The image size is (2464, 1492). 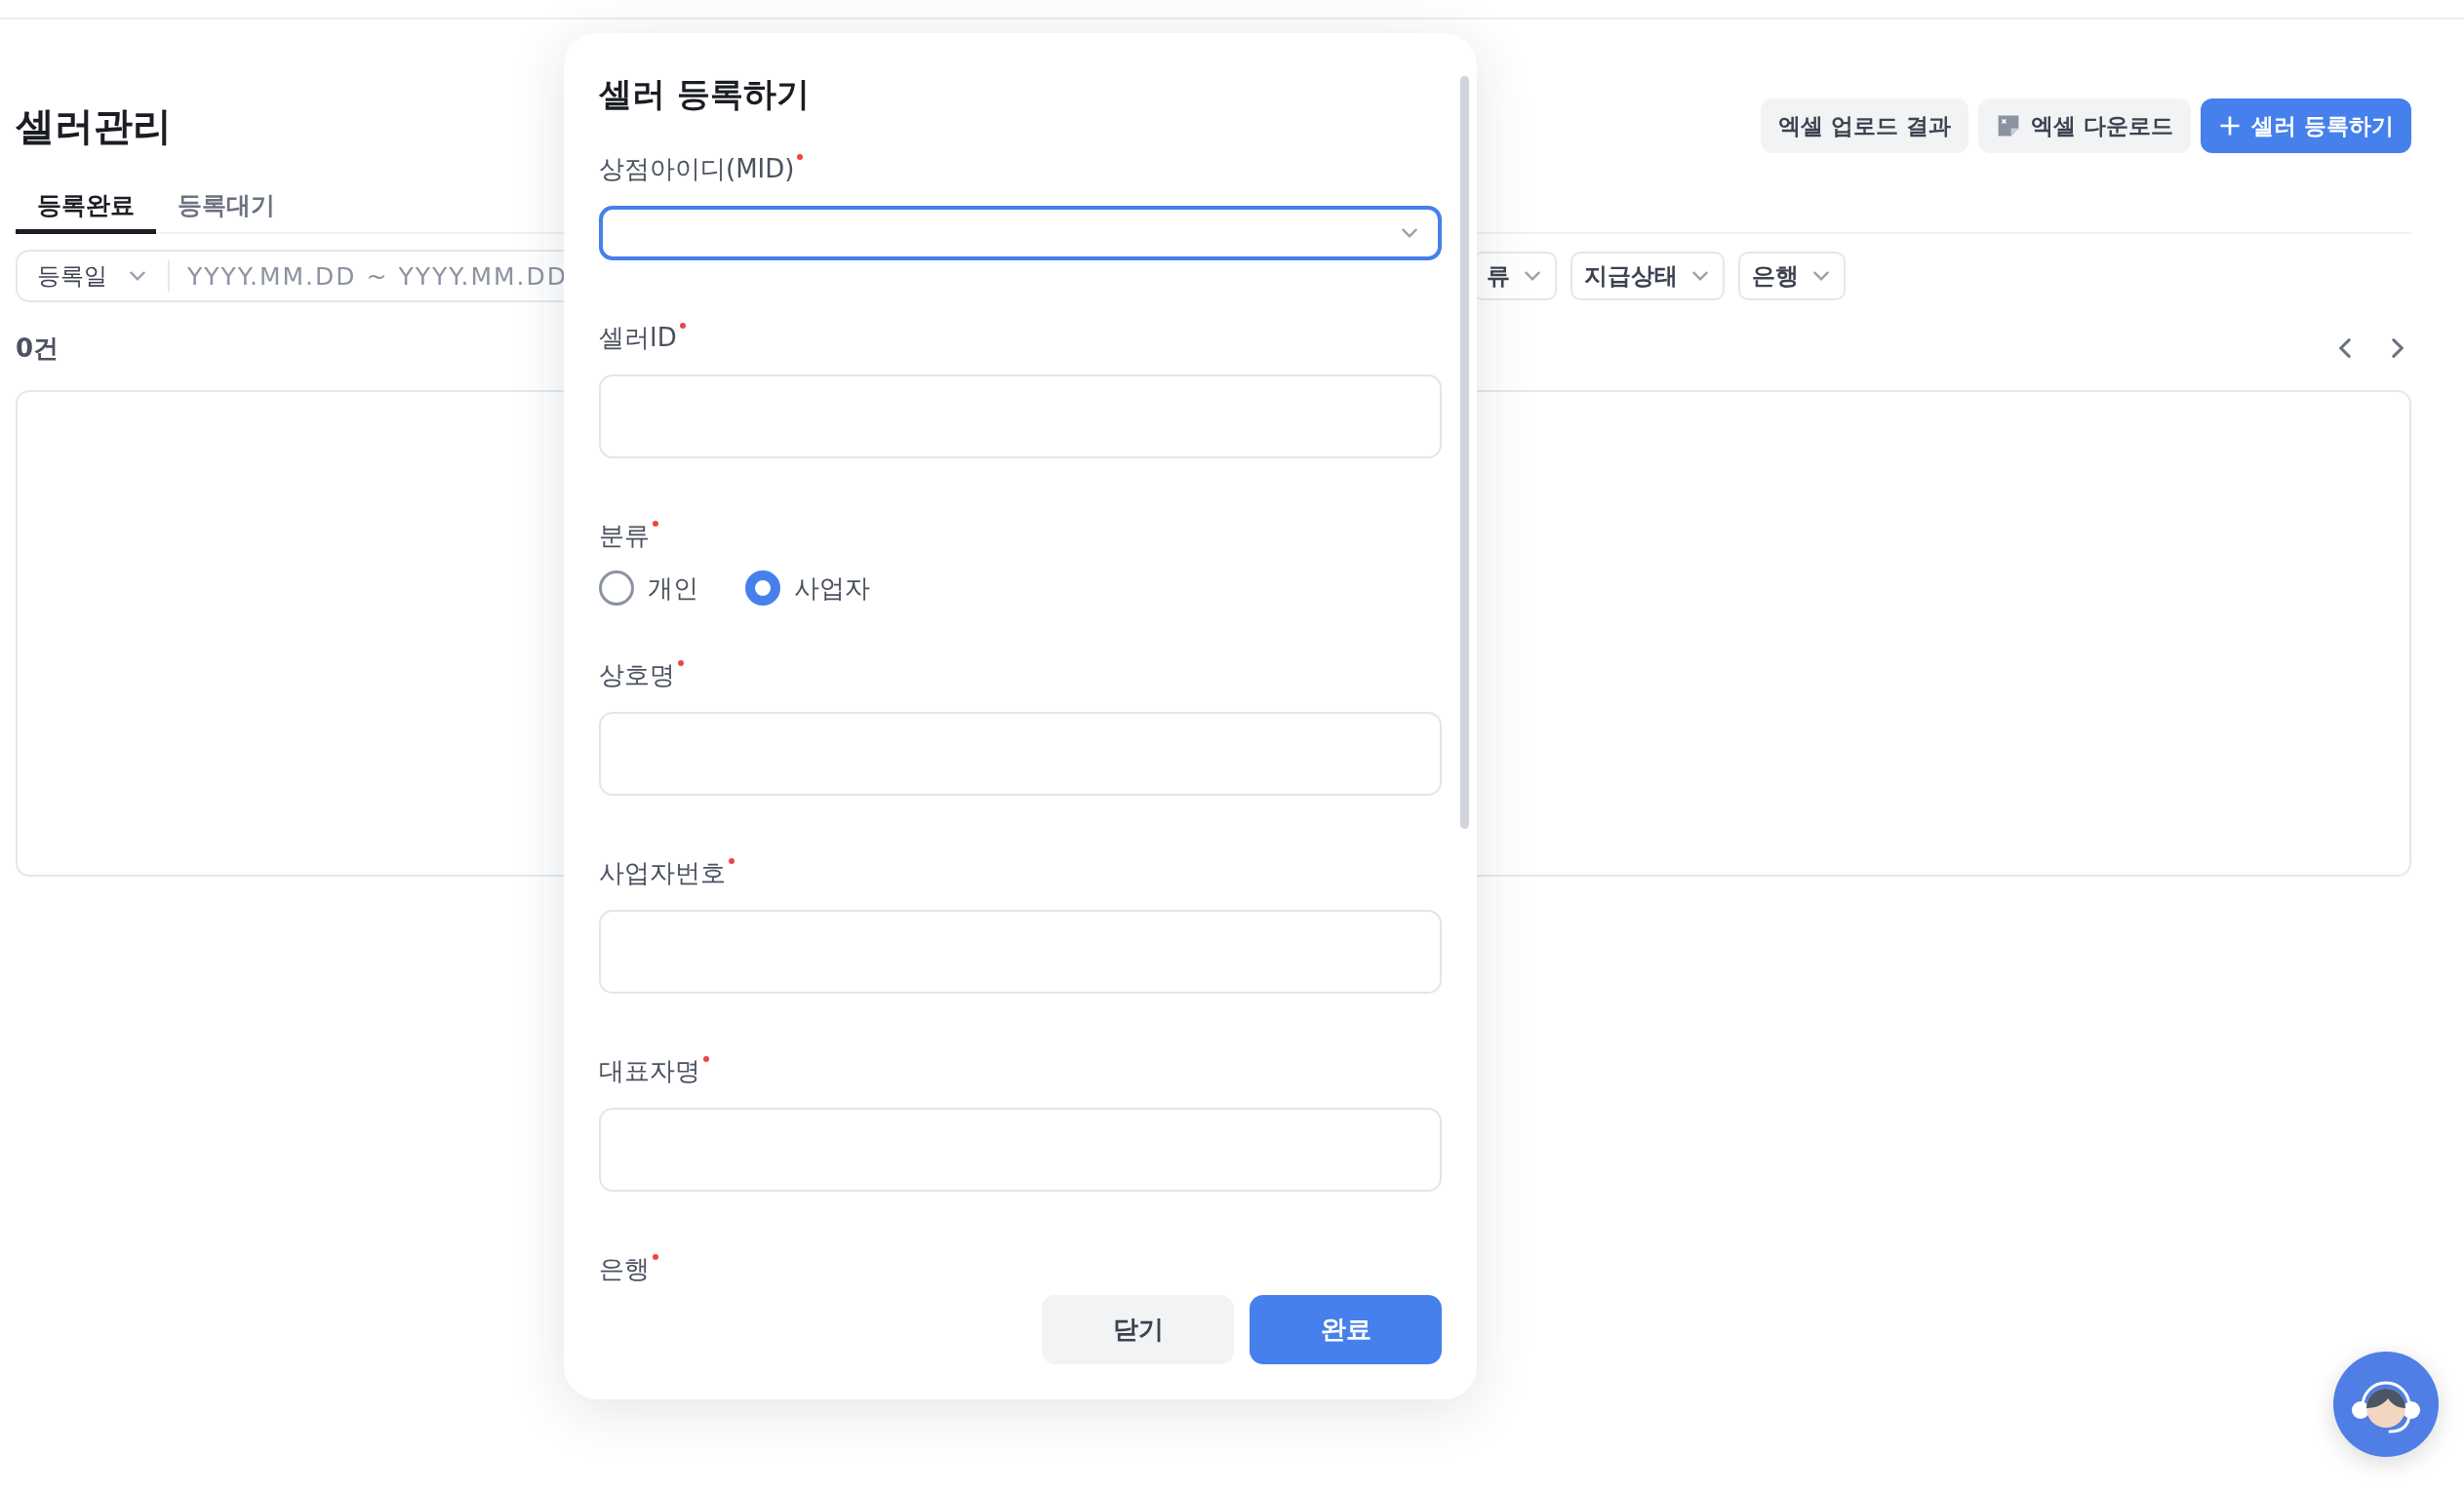 I want to click on scrollbar, so click(x=1464, y=452).